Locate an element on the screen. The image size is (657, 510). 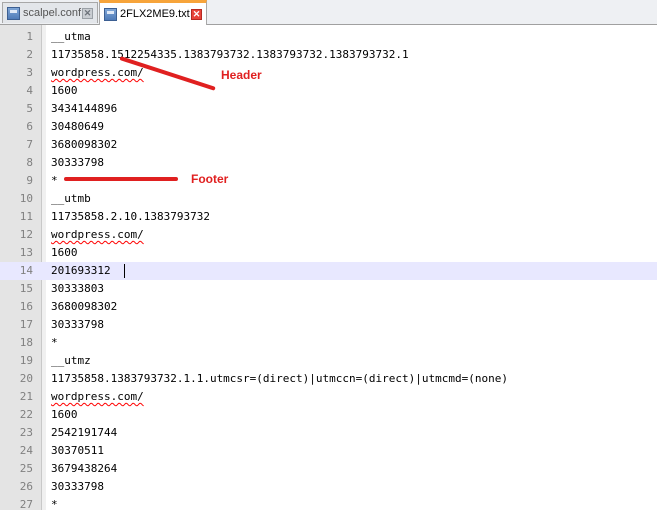
footer-annotation-line is located at coordinates (121, 179).